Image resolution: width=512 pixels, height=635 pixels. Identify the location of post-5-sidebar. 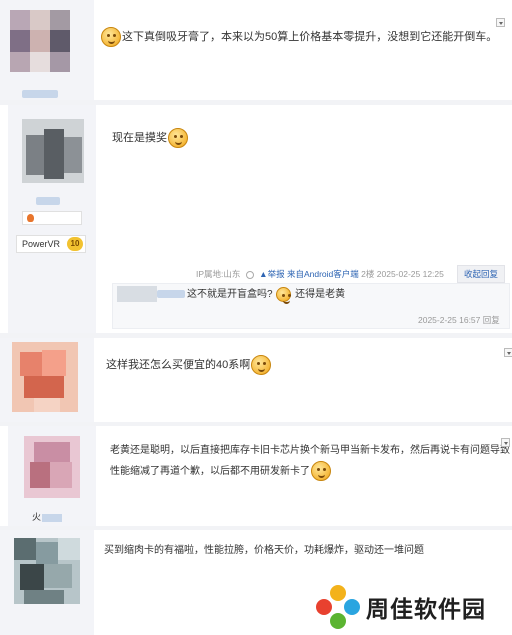
(47, 582).